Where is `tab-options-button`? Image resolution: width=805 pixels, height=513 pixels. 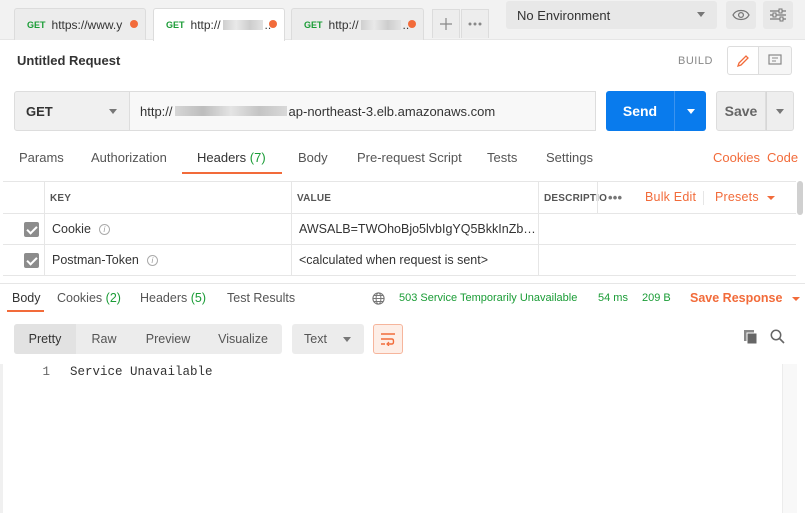 tab-options-button is located at coordinates (475, 23).